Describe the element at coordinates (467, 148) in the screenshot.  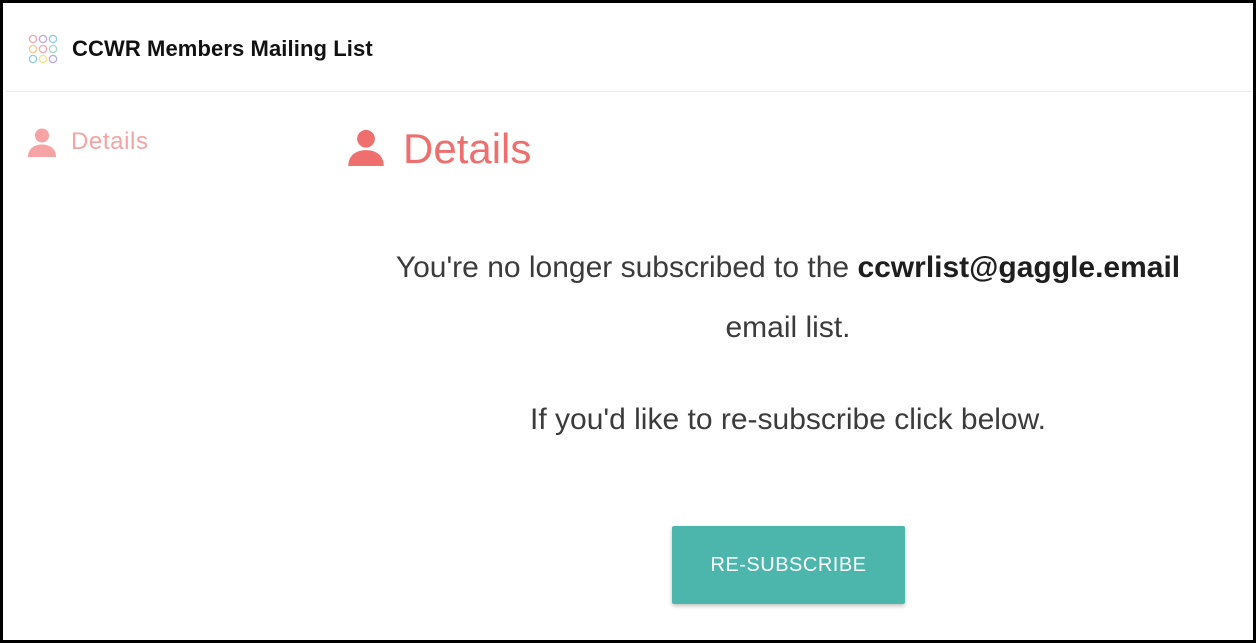
I see `page-title: Details` at that location.